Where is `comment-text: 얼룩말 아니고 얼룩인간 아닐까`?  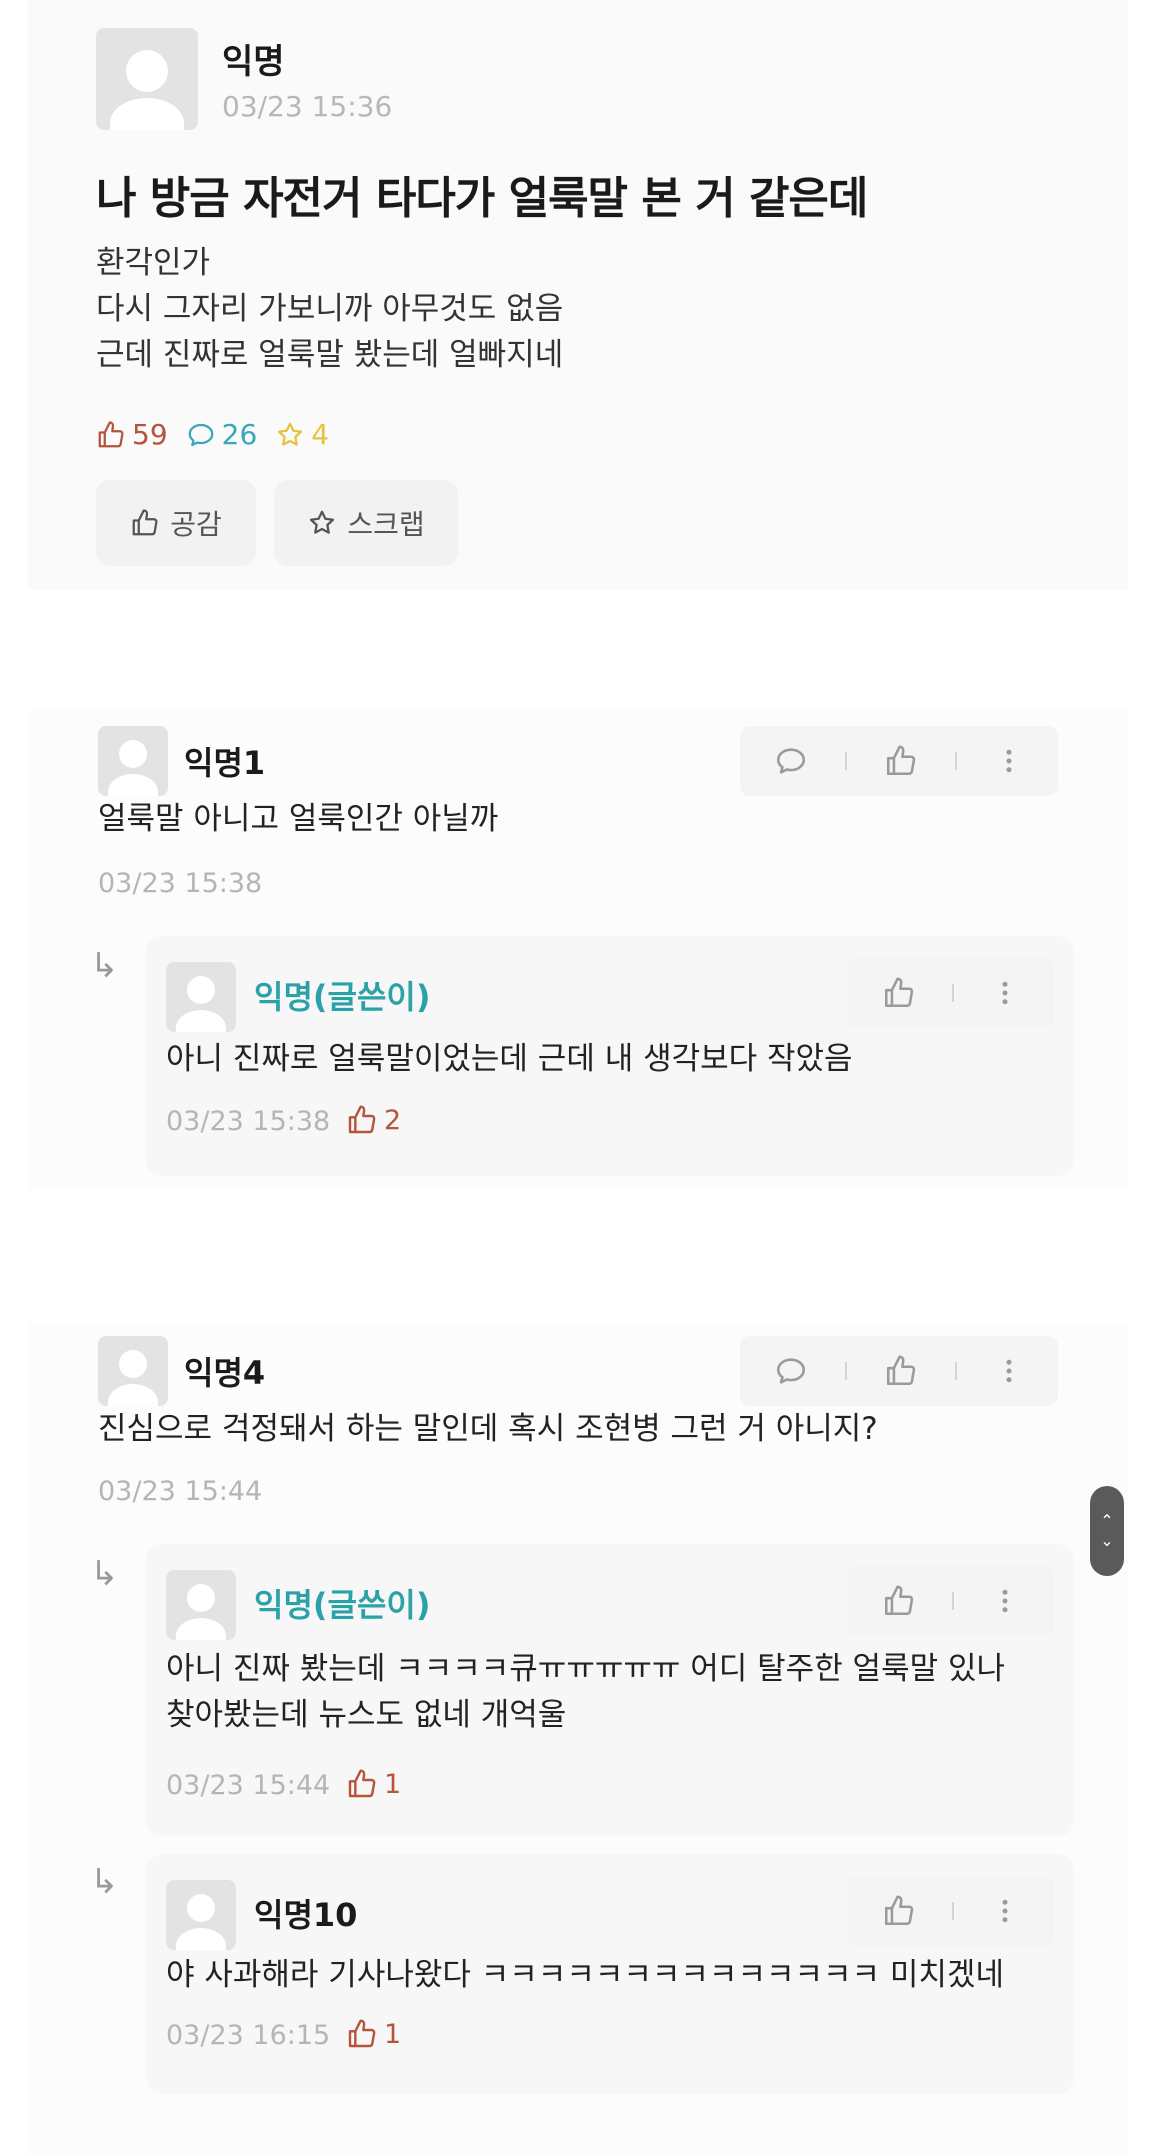 comment-text: 얼룩말 아니고 얼룩인간 아닐까 is located at coordinates (298, 819).